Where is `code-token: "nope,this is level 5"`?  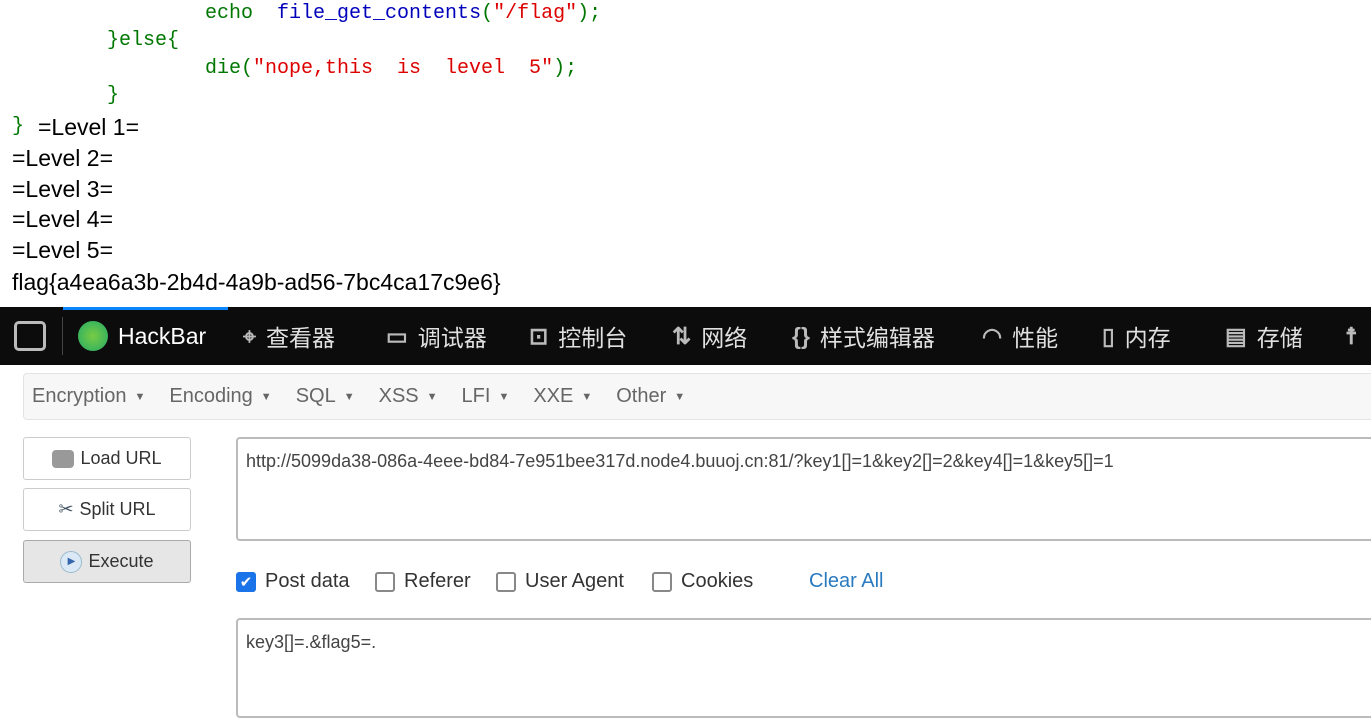 code-token: "nope,this is level 5" is located at coordinates (403, 68).